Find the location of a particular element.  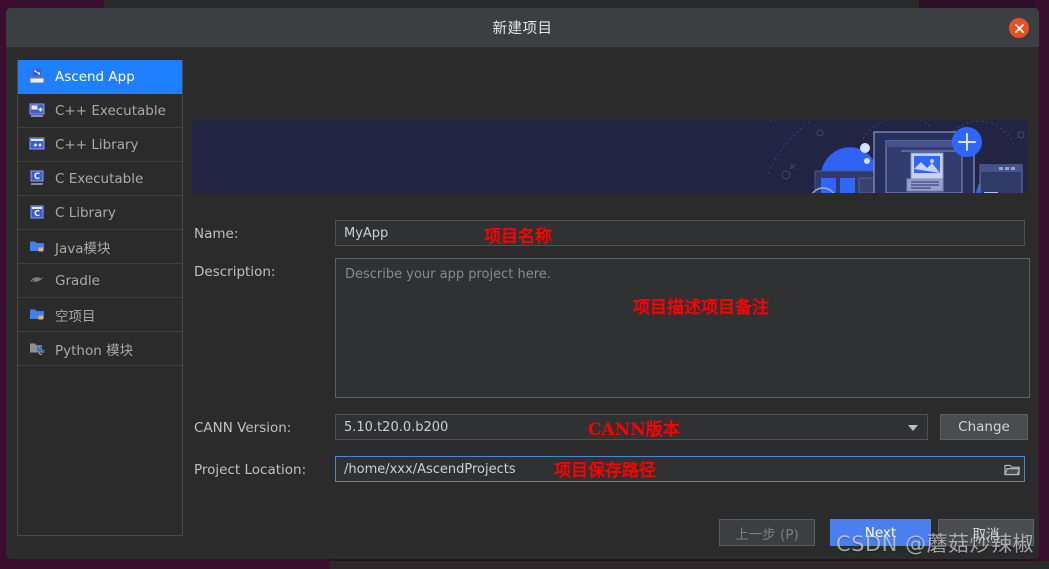

annotation-project-location: 项目保存路径 is located at coordinates (605, 471).